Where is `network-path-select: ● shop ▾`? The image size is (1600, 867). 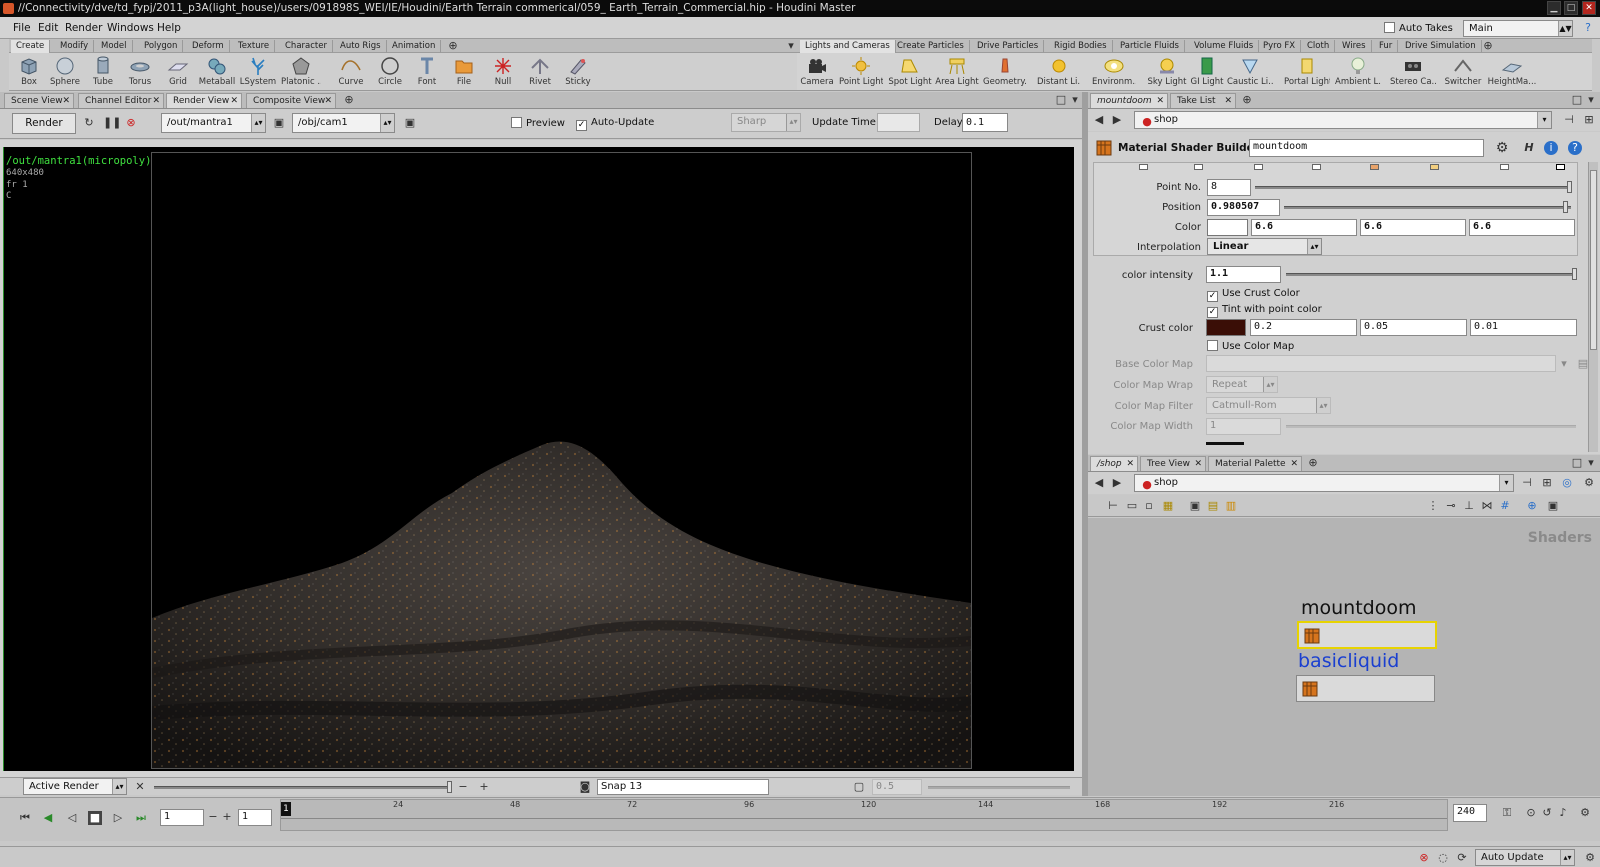
network-path-select: ● shop ▾ is located at coordinates (1324, 483).